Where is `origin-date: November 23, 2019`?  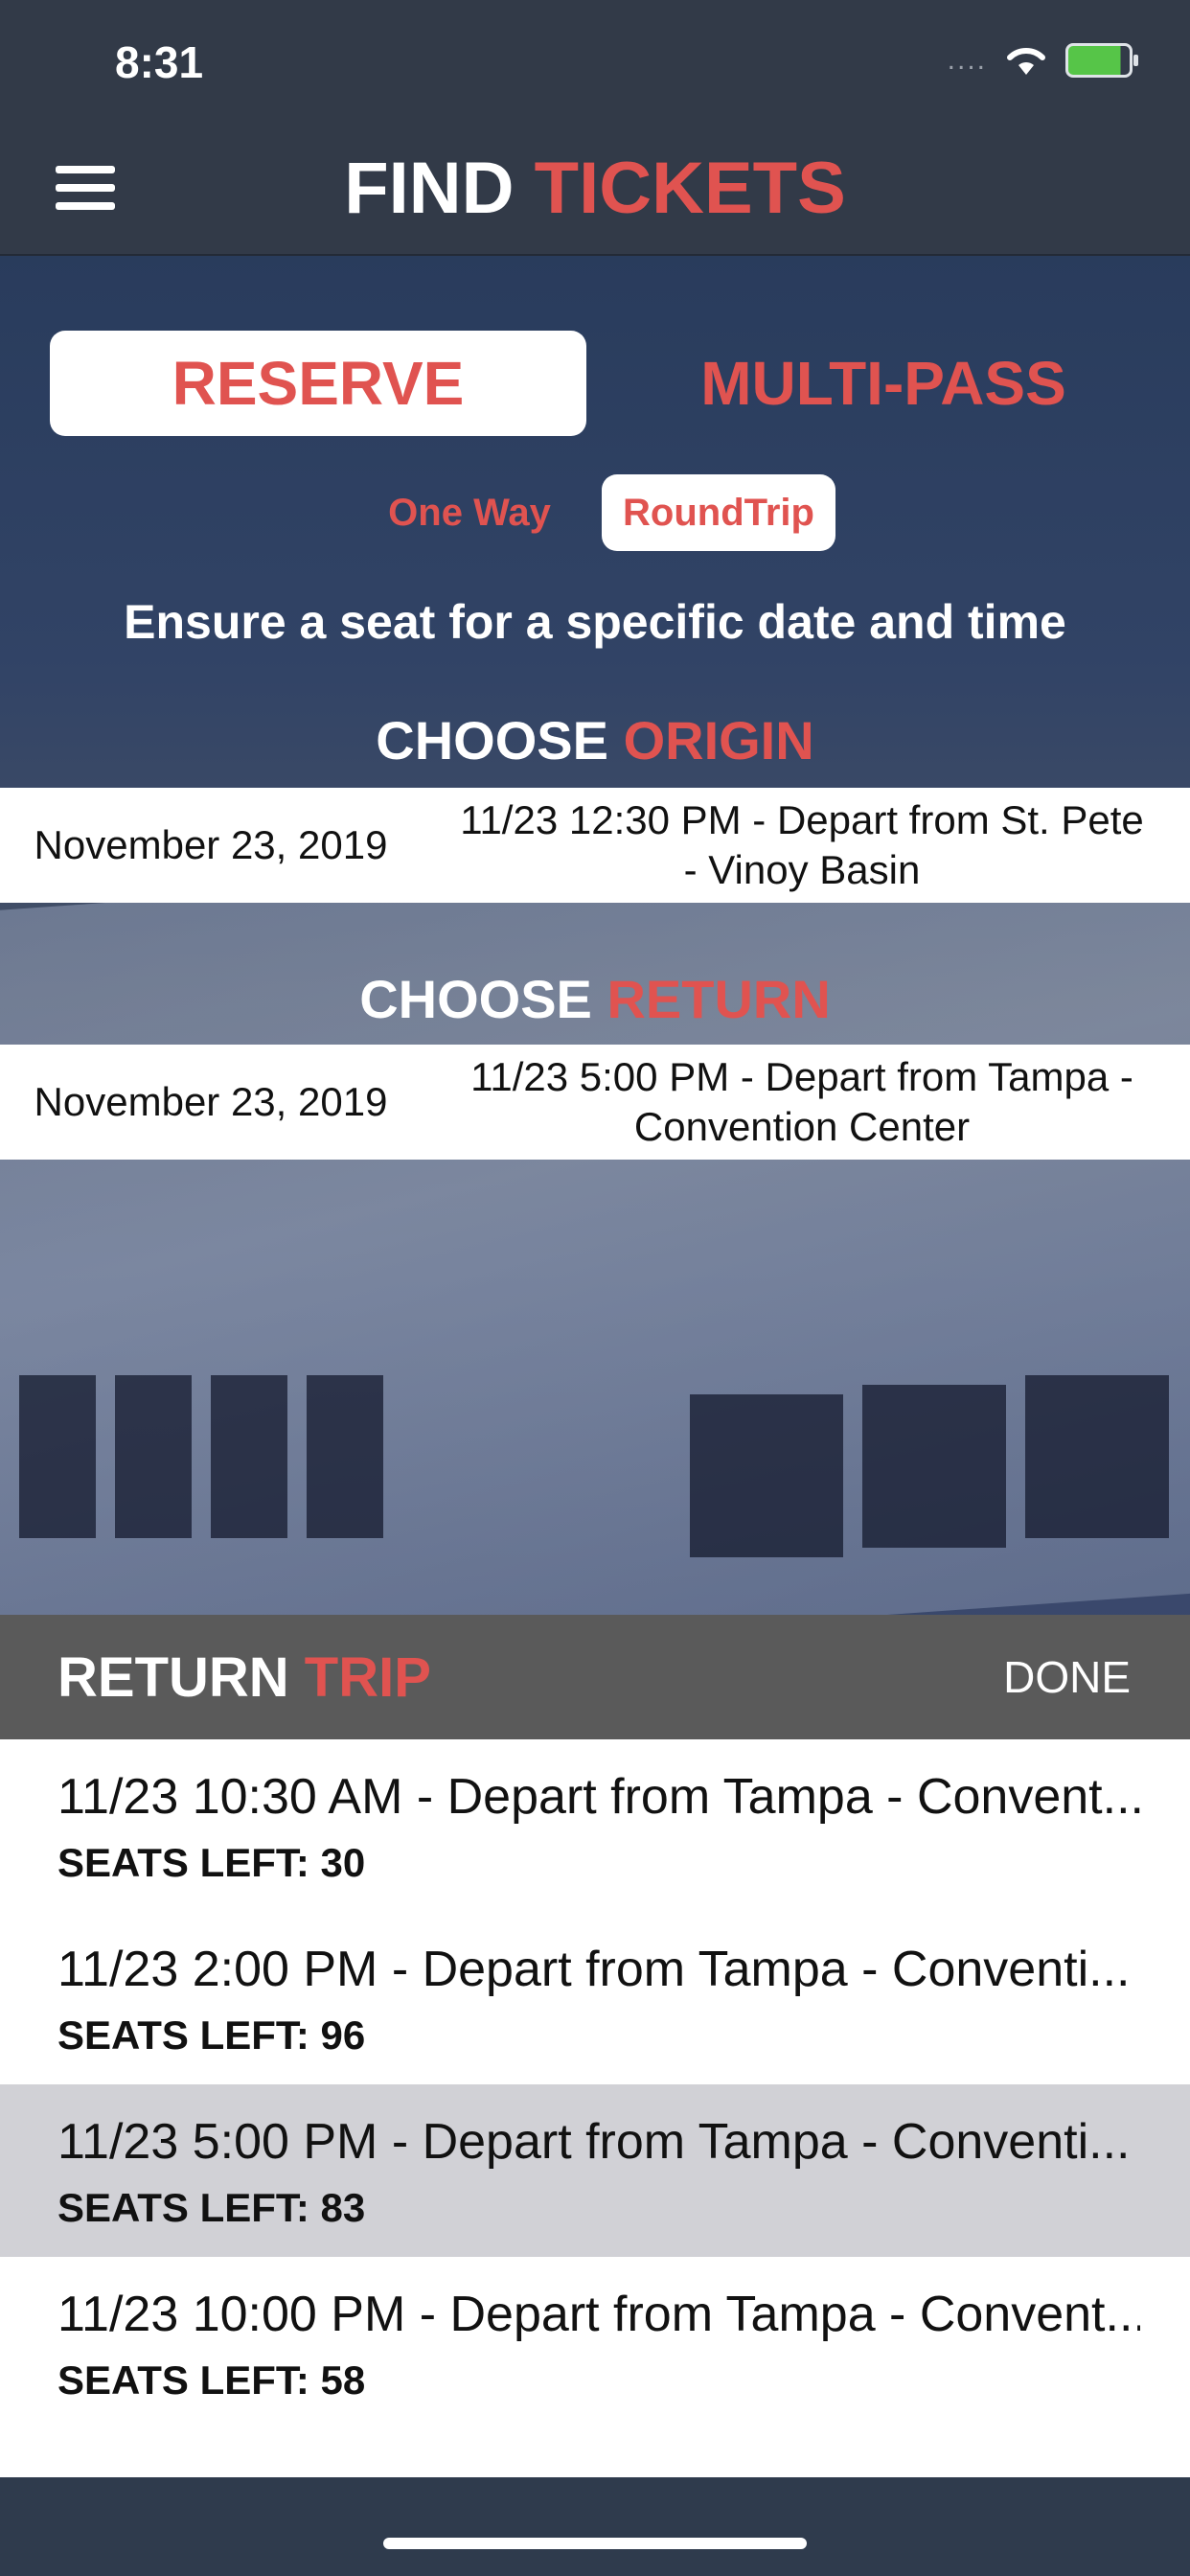 origin-date: November 23, 2019 is located at coordinates (211, 844).